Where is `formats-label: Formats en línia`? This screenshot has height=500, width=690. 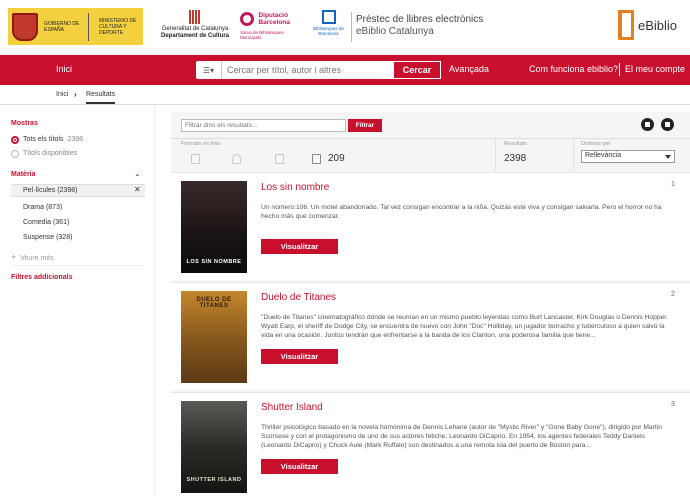 formats-label: Formats en línia is located at coordinates (201, 144).